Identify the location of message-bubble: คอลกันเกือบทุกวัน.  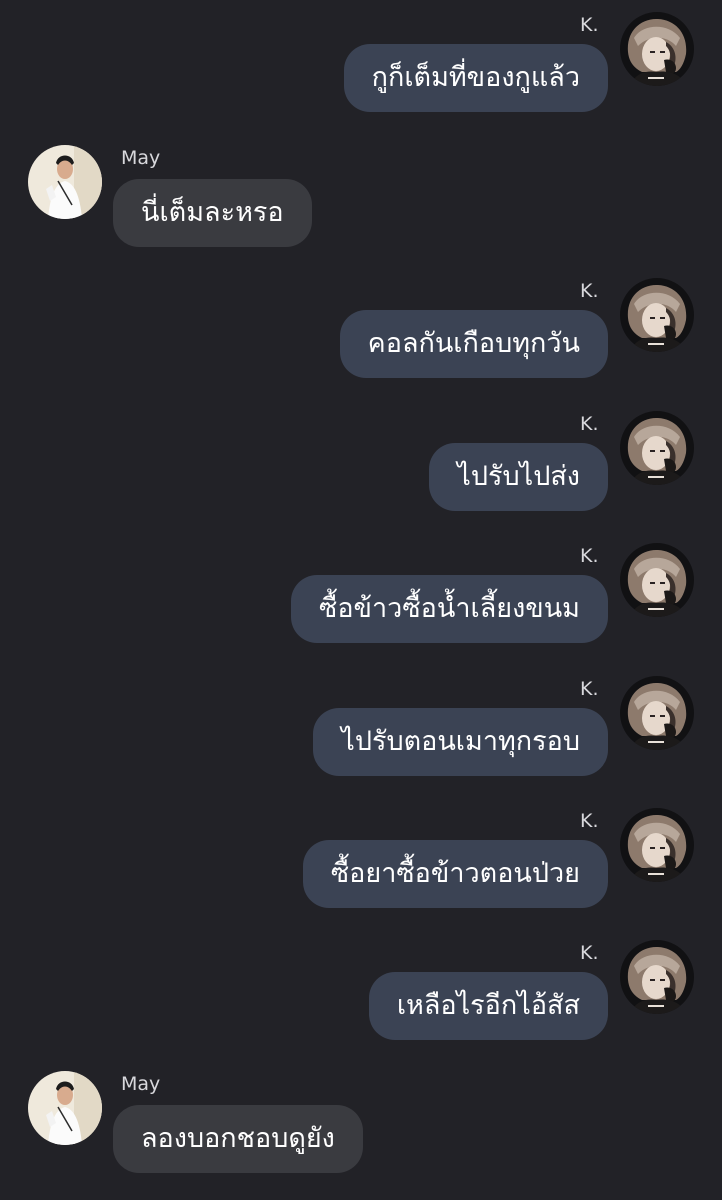
(473, 344).